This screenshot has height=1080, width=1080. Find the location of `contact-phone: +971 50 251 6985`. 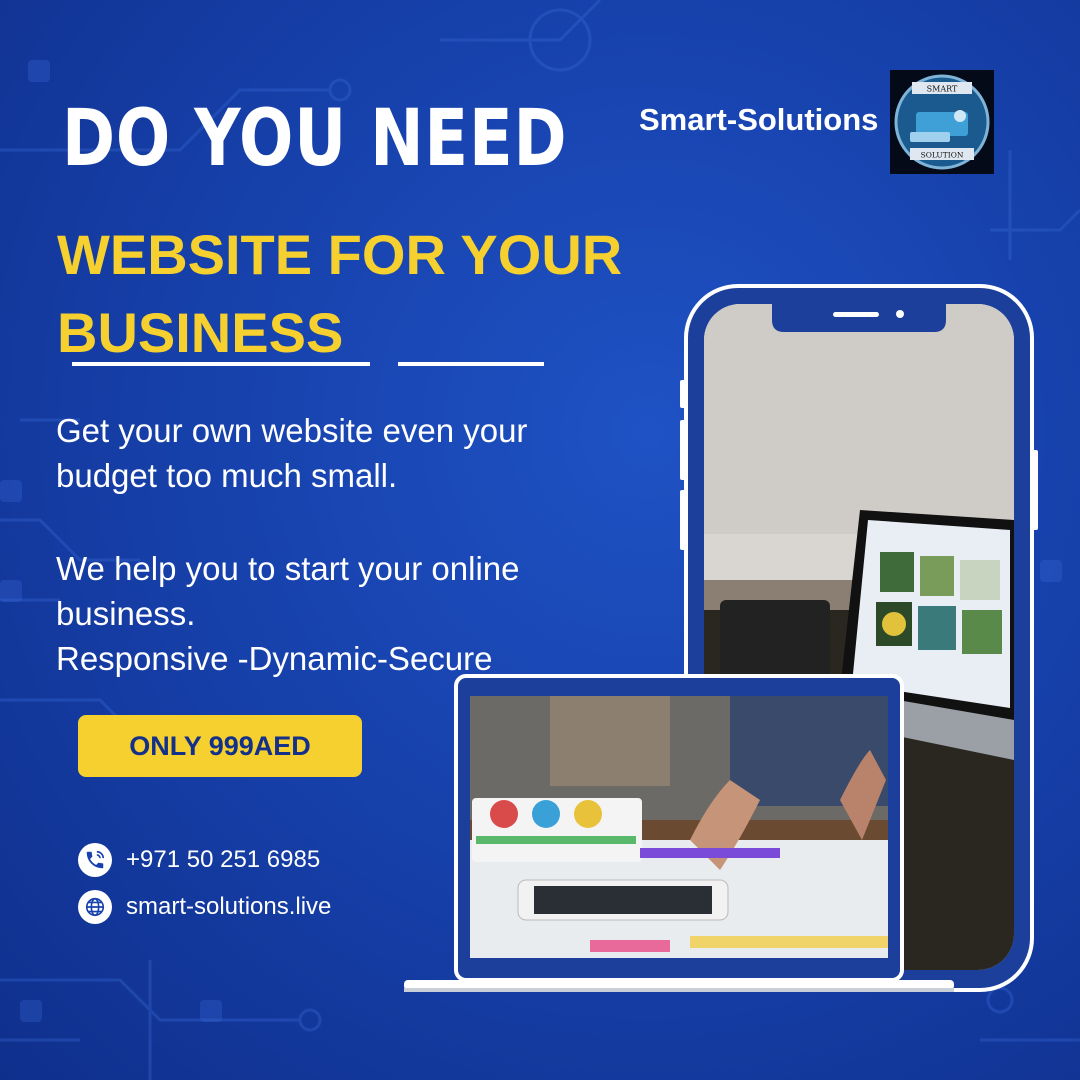

contact-phone: +971 50 251 6985 is located at coordinates (199, 860).